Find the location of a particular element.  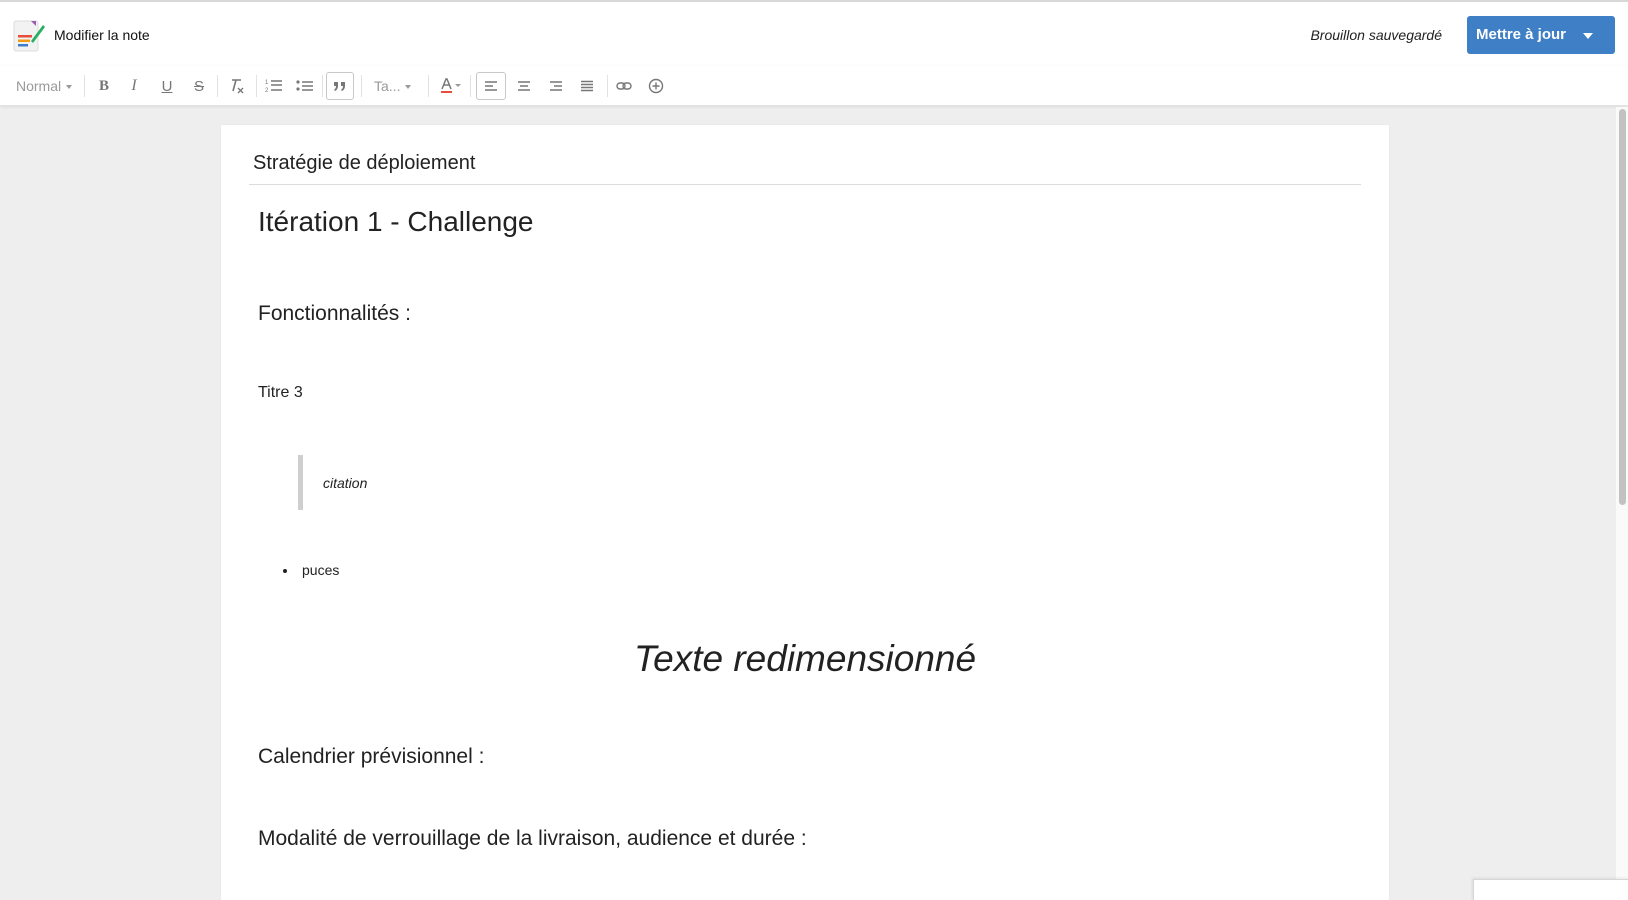

svg-text: 2 is located at coordinates (267, 91).